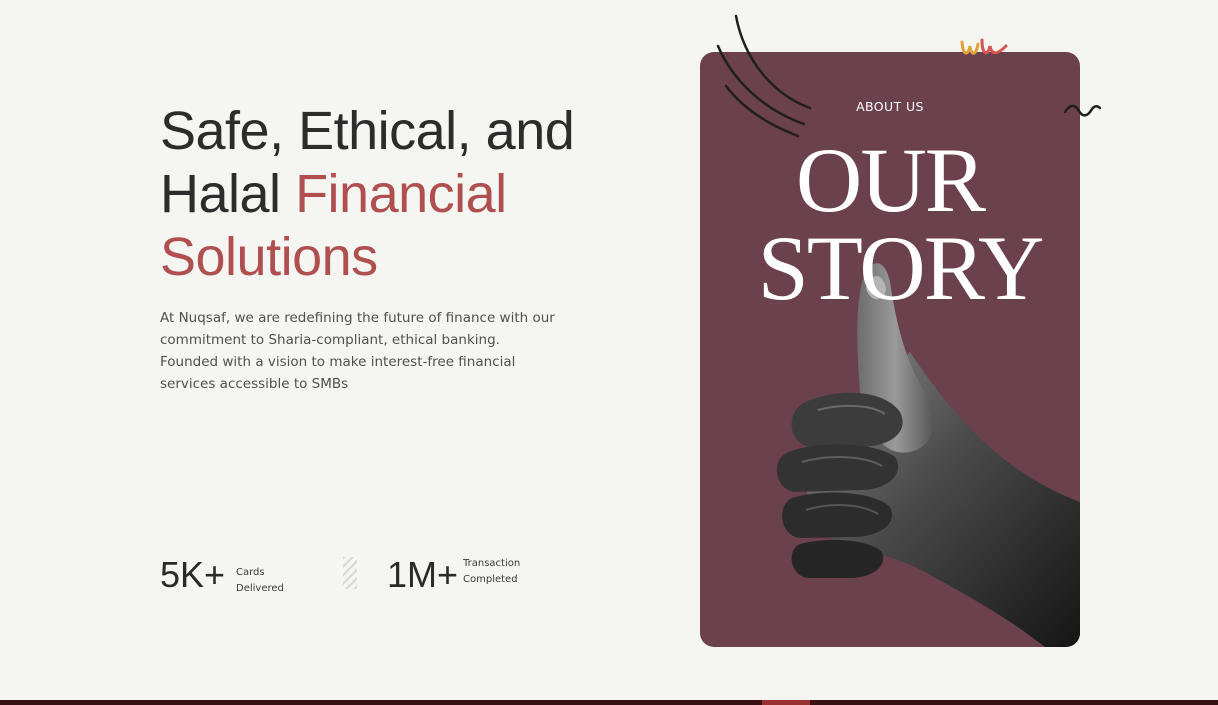 The image size is (1218, 705). I want to click on stat-transactions-label-line2: Completed, so click(490, 579).